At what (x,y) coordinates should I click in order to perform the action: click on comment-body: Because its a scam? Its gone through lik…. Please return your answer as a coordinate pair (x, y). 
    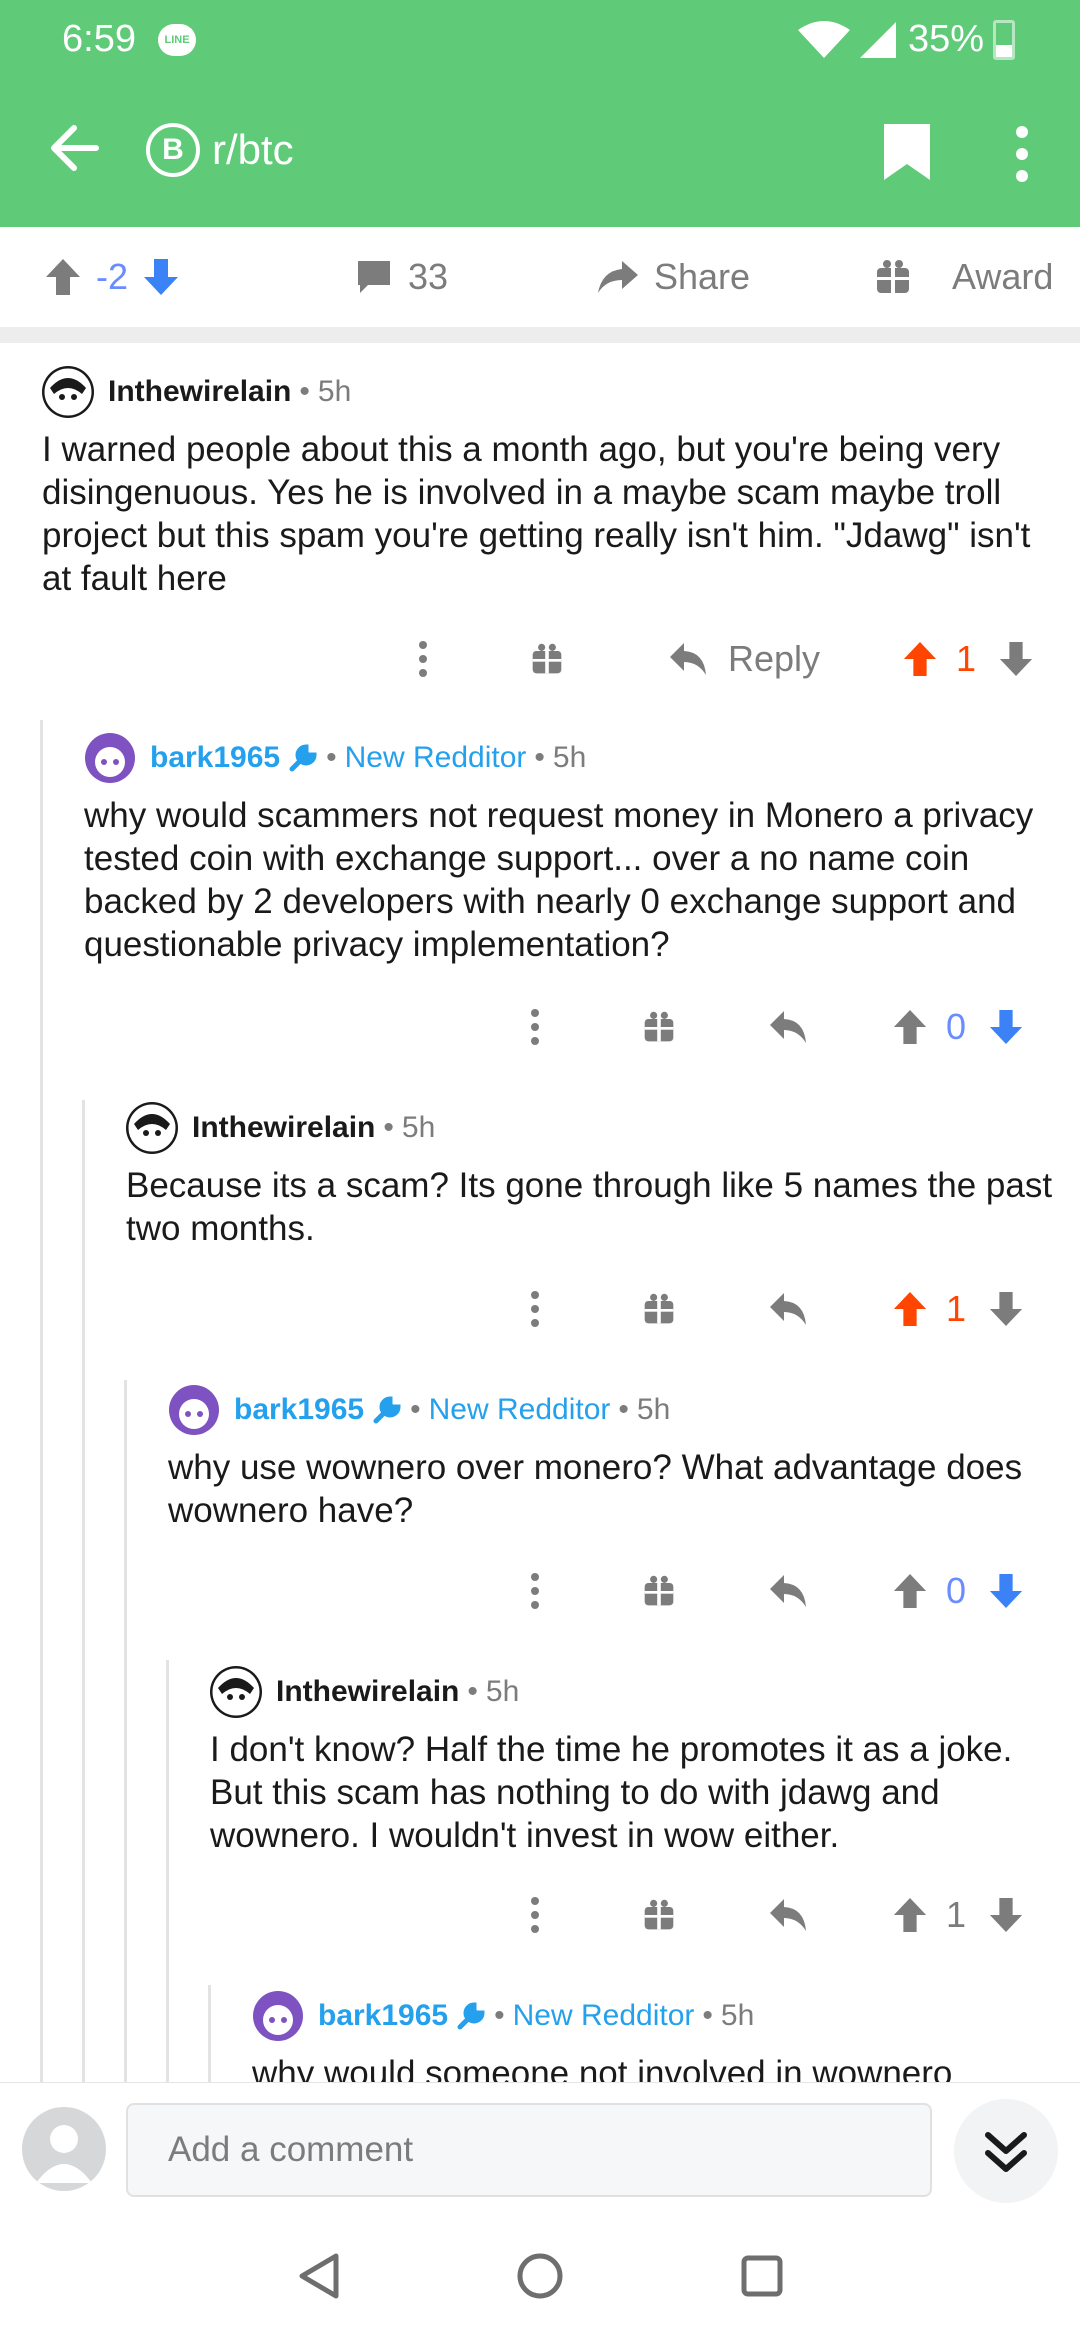
    Looking at the image, I should click on (589, 1207).